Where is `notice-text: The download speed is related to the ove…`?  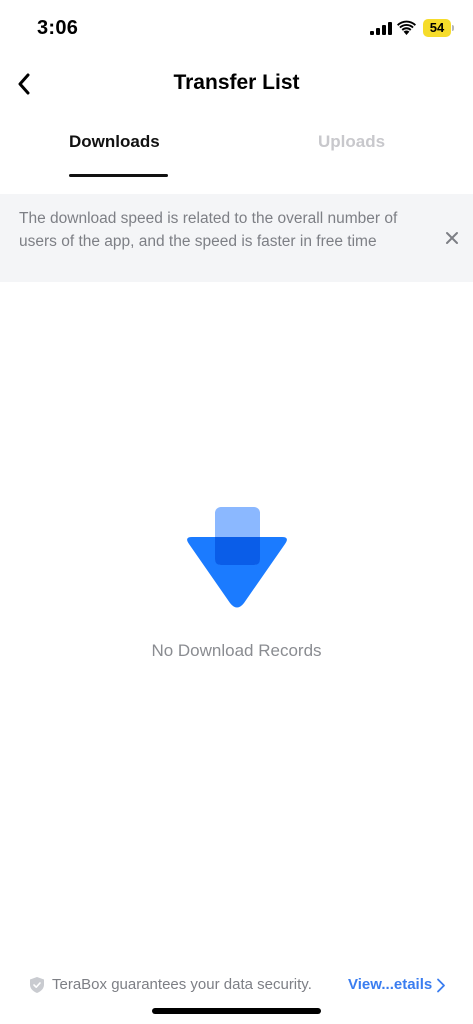
notice-text: The download speed is related to the ove… is located at coordinates (208, 230).